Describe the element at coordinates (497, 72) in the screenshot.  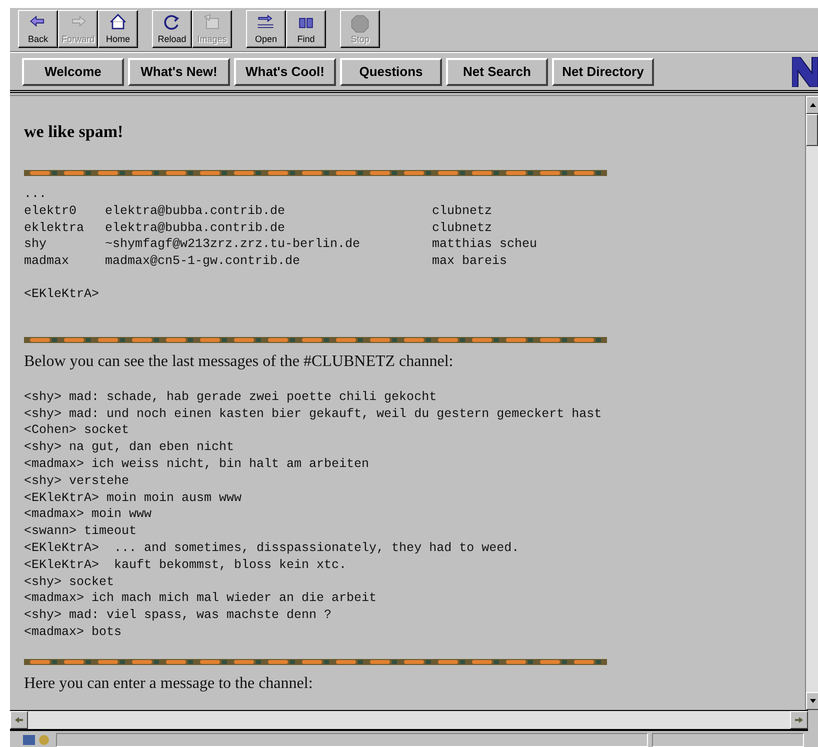
I see `directory-button: Net Search` at that location.